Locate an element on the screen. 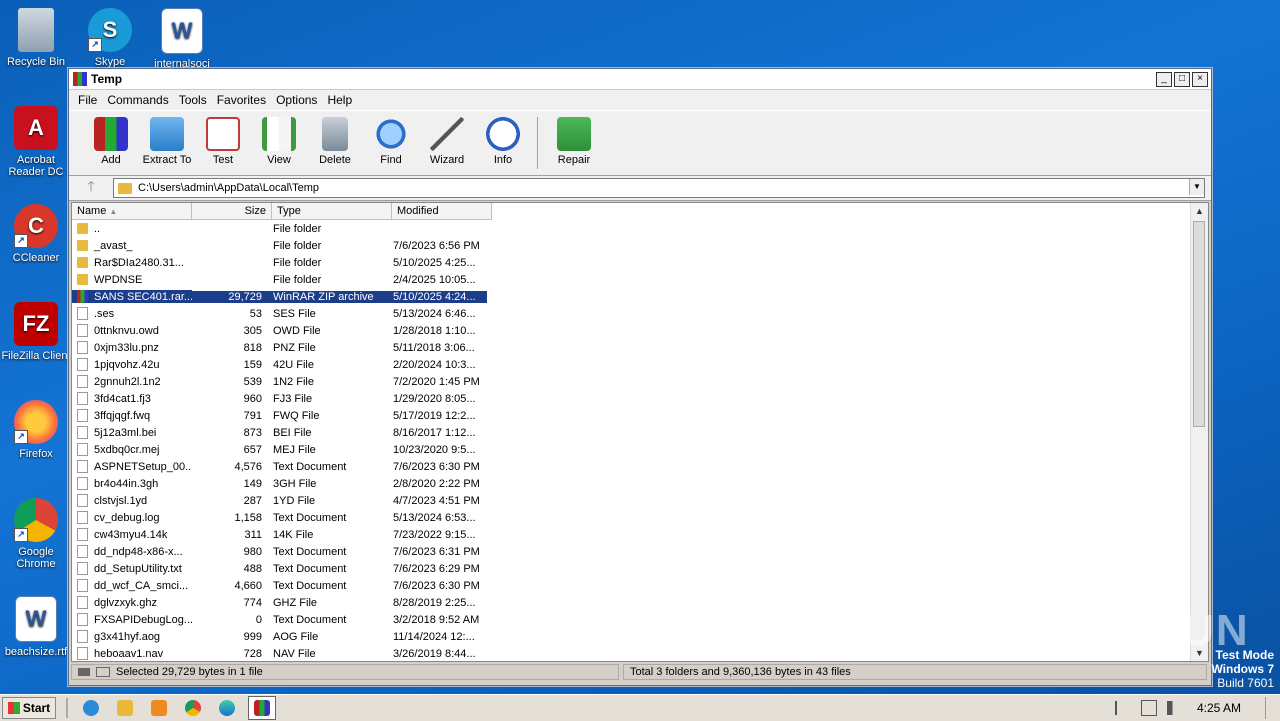 The height and width of the screenshot is (721, 1280). taskbar-ie is located at coordinates (91, 708).